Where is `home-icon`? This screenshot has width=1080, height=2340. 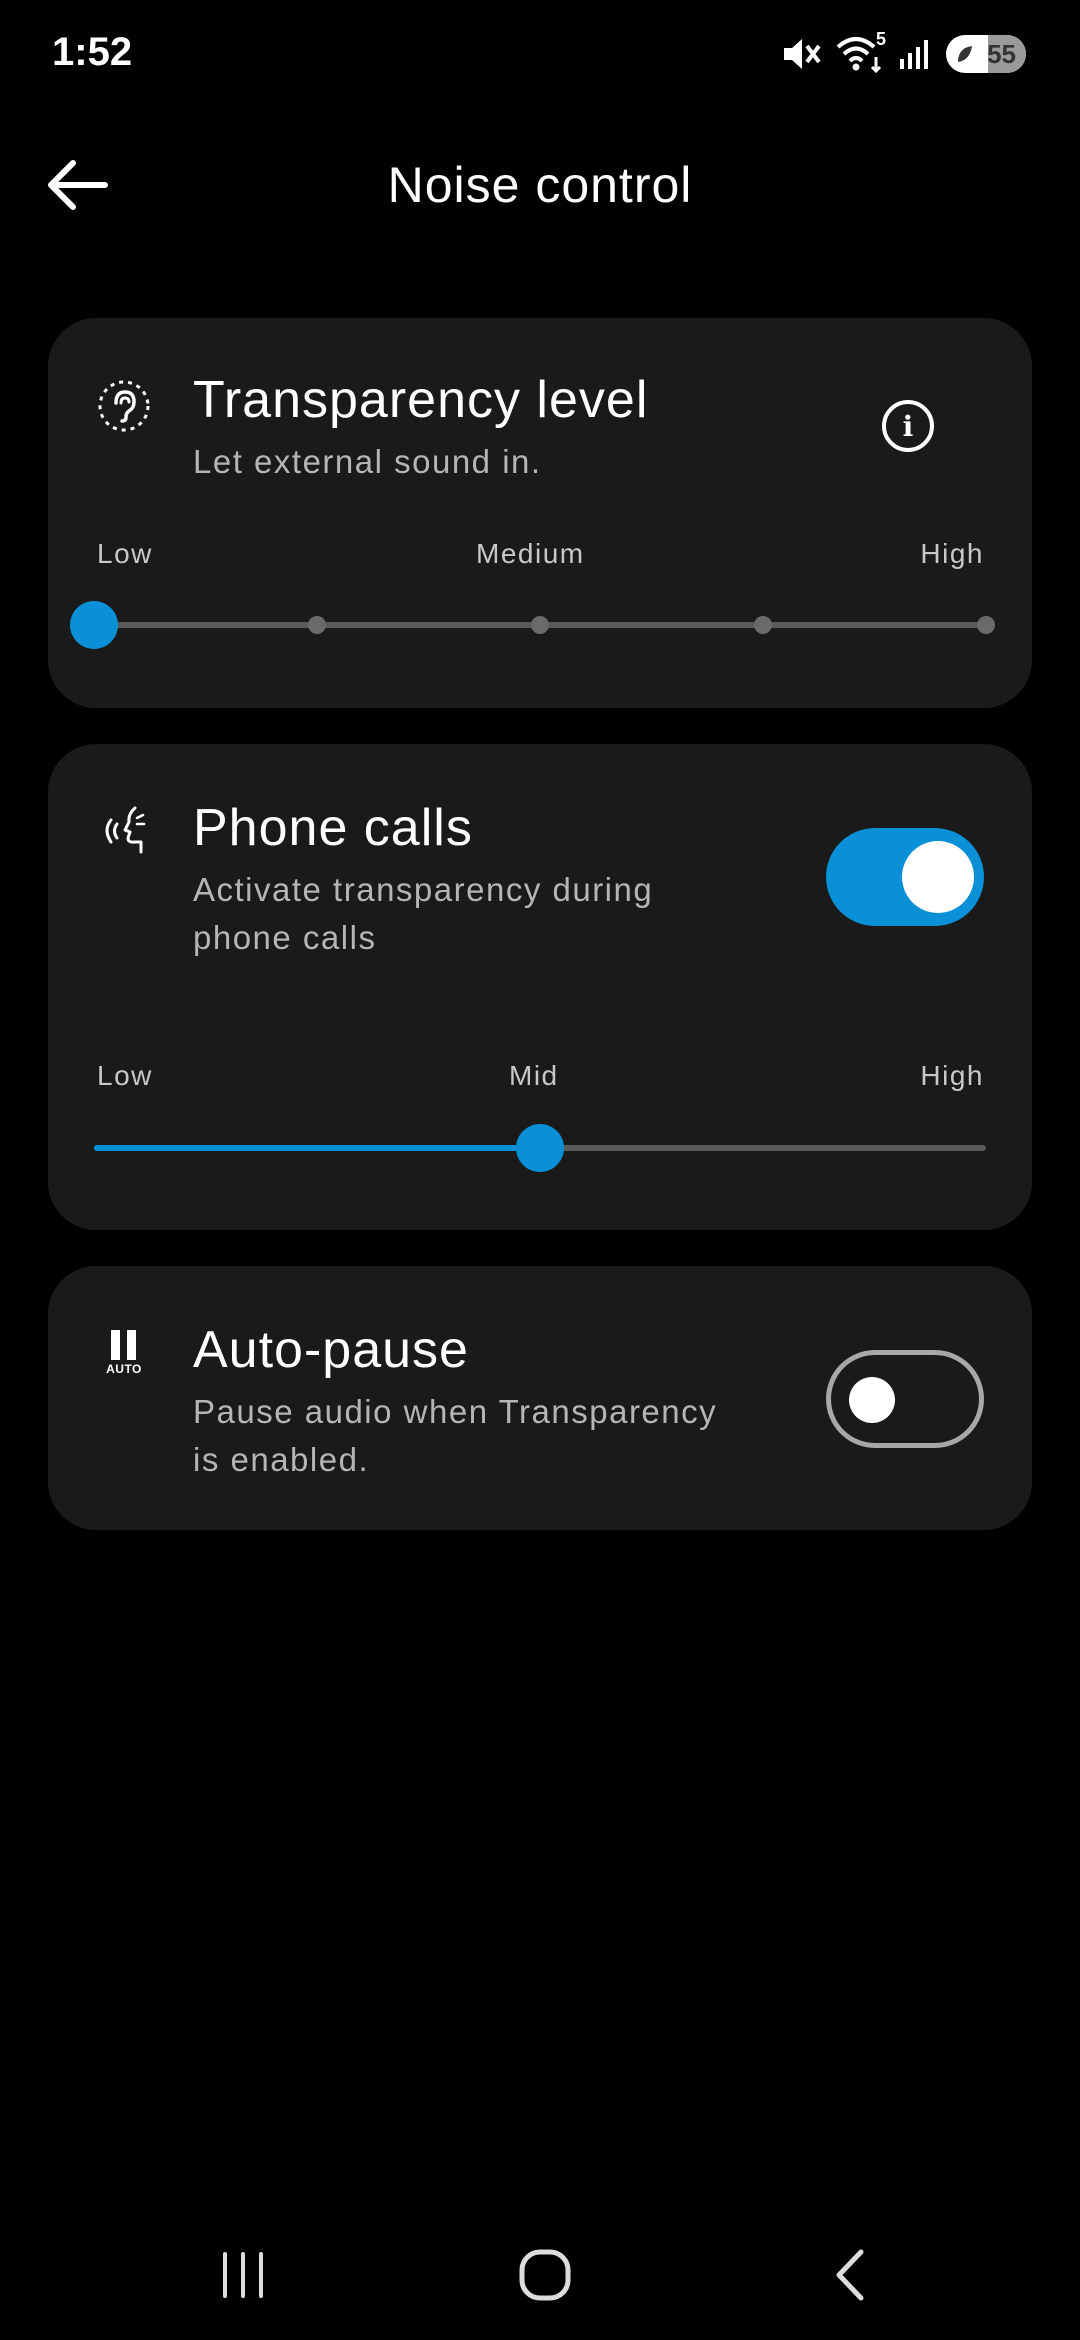 home-icon is located at coordinates (545, 2275).